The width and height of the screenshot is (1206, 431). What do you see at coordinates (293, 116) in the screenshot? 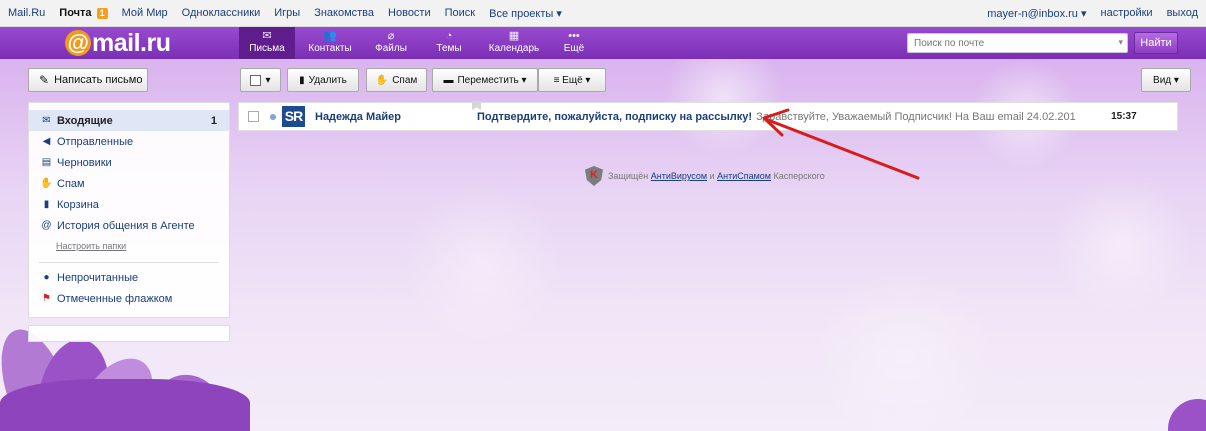
I see `avatar: SR` at bounding box center [293, 116].